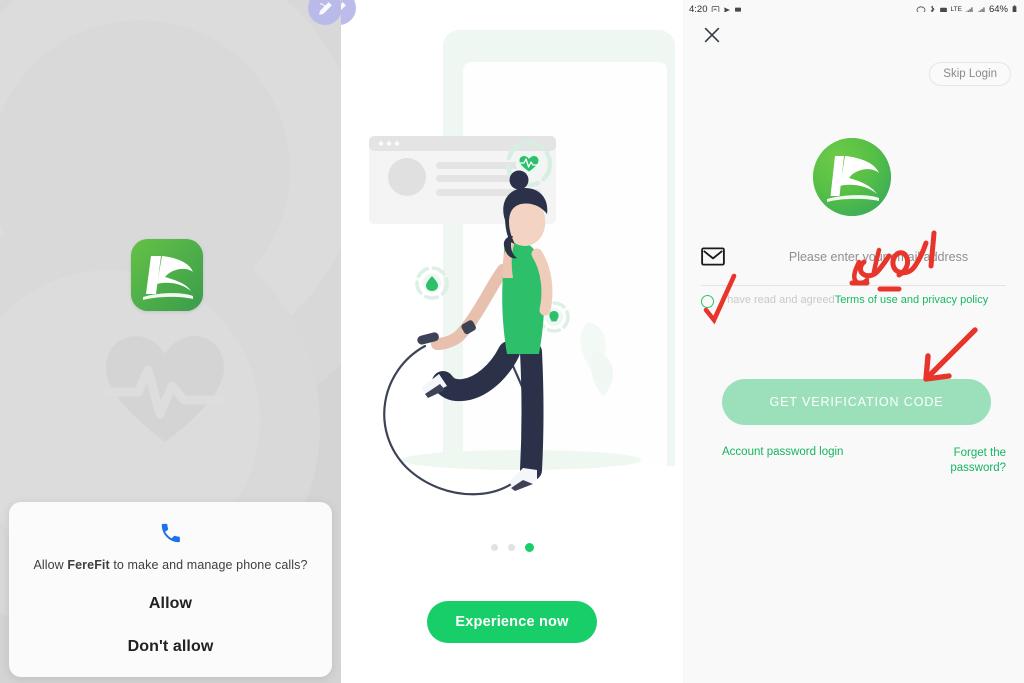 The height and width of the screenshot is (683, 1024). What do you see at coordinates (956, 9) in the screenshot?
I see `network-label: LTE` at bounding box center [956, 9].